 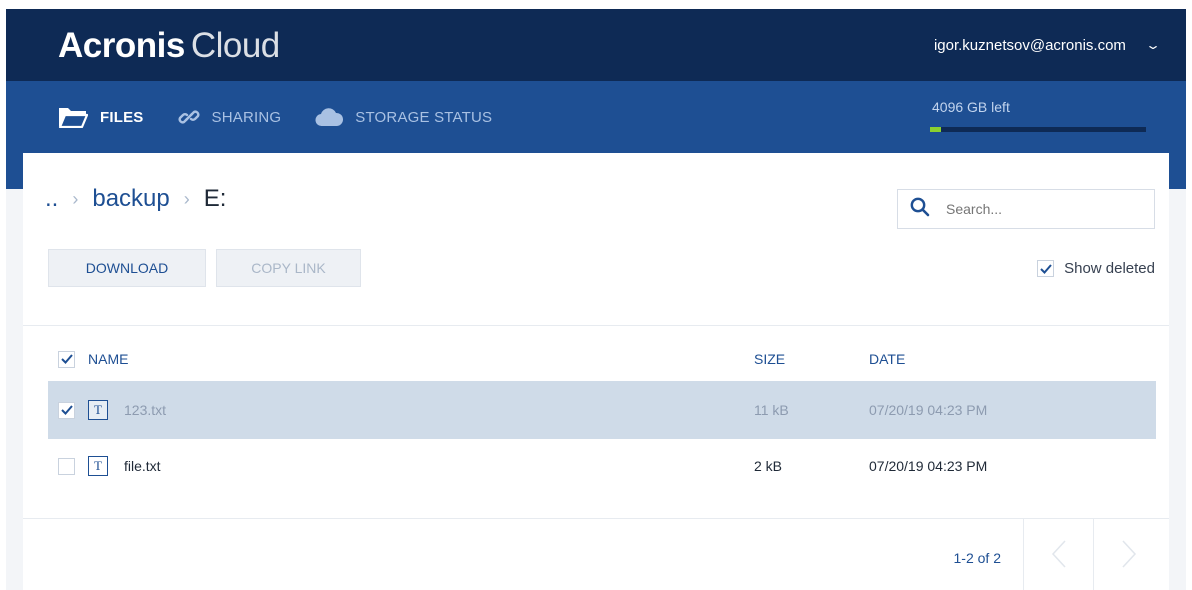 What do you see at coordinates (771, 410) in the screenshot?
I see `file-size: 11 kB` at bounding box center [771, 410].